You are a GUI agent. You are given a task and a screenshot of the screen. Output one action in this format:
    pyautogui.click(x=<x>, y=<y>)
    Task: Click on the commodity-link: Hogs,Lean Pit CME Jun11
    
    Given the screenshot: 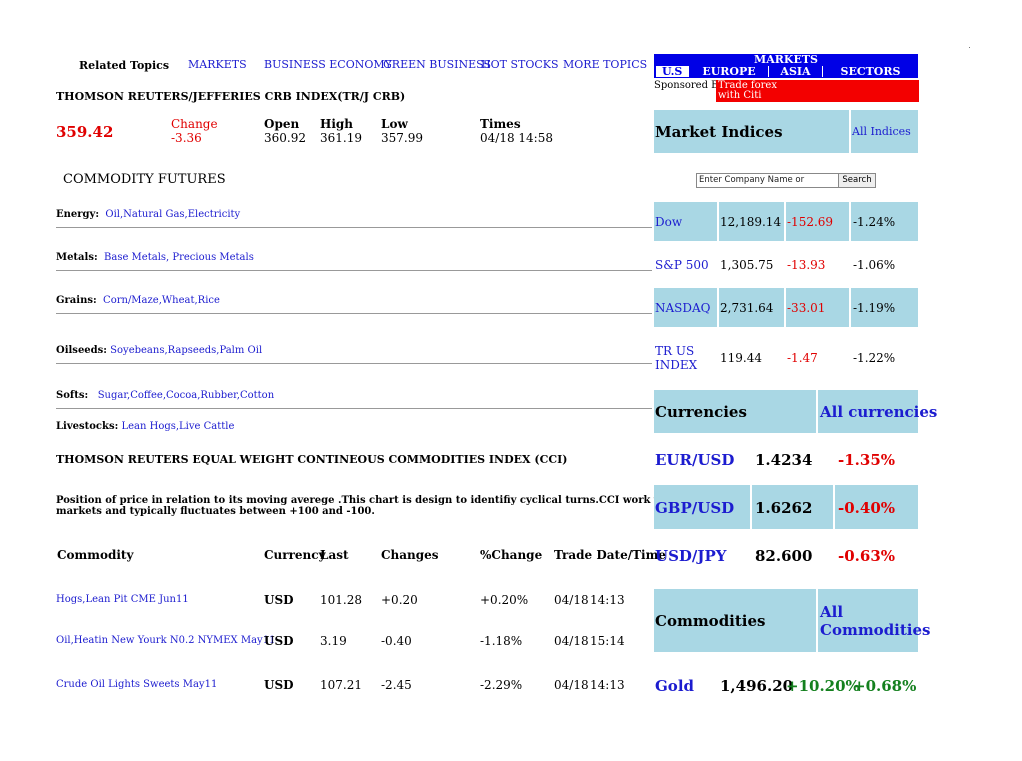 What is the action you would take?
    pyautogui.click(x=122, y=599)
    